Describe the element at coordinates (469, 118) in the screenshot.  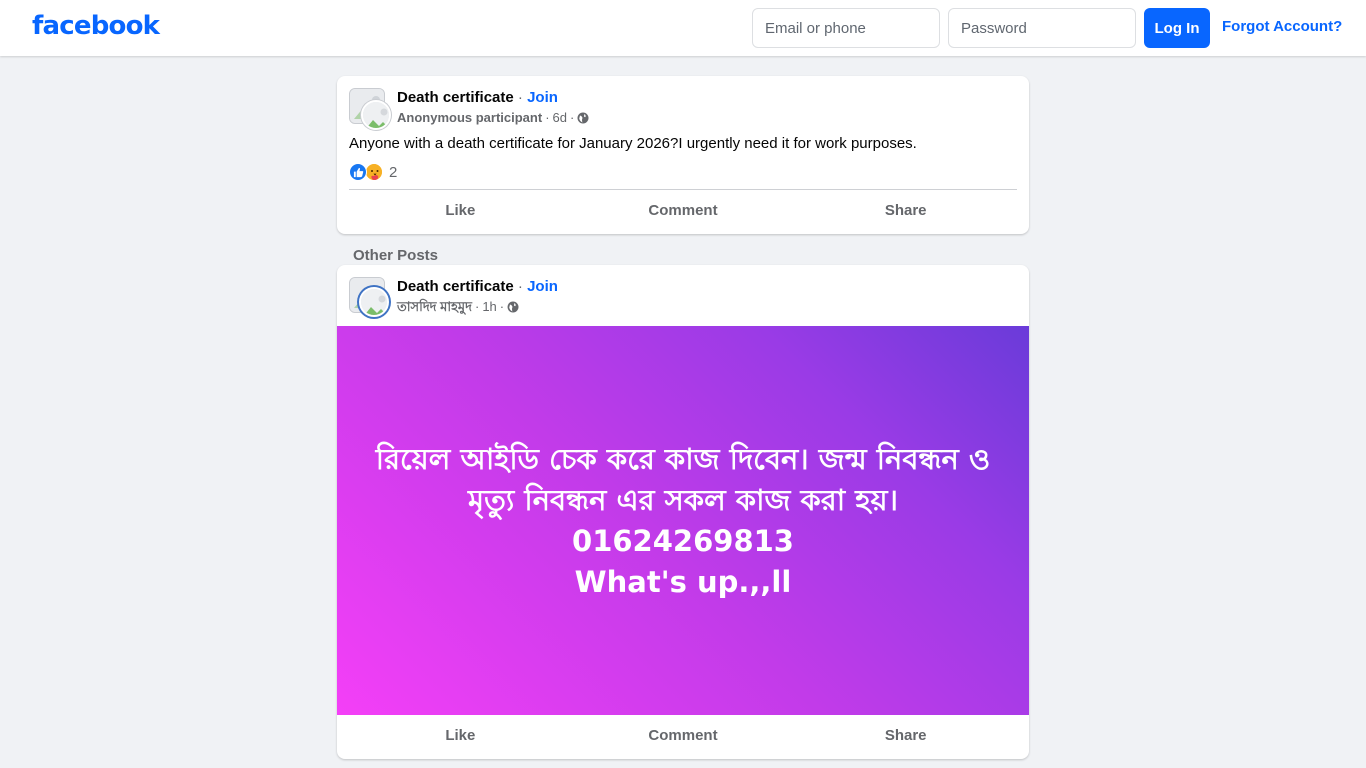
I see `poster-name: Anonymous participant` at that location.